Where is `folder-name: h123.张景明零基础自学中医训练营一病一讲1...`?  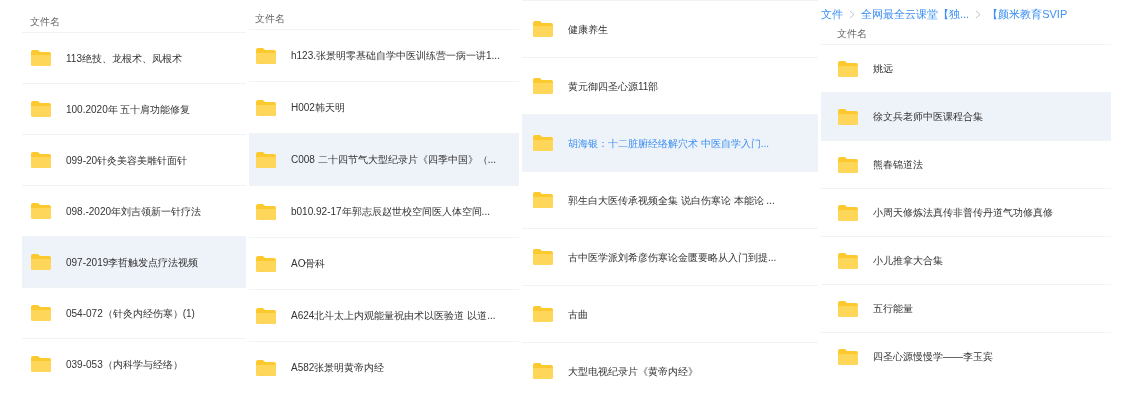
folder-name: h123.张景明零基础自学中医训练营一病一讲1... is located at coordinates (395, 56).